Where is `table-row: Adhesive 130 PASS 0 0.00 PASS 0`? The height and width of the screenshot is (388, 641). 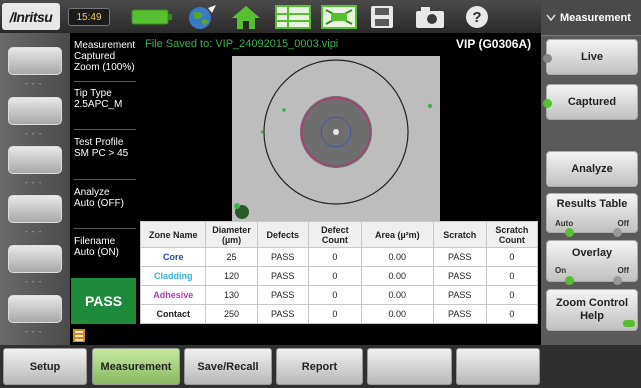
table-row: Adhesive 130 PASS 0 0.00 PASS 0 is located at coordinates (339, 295).